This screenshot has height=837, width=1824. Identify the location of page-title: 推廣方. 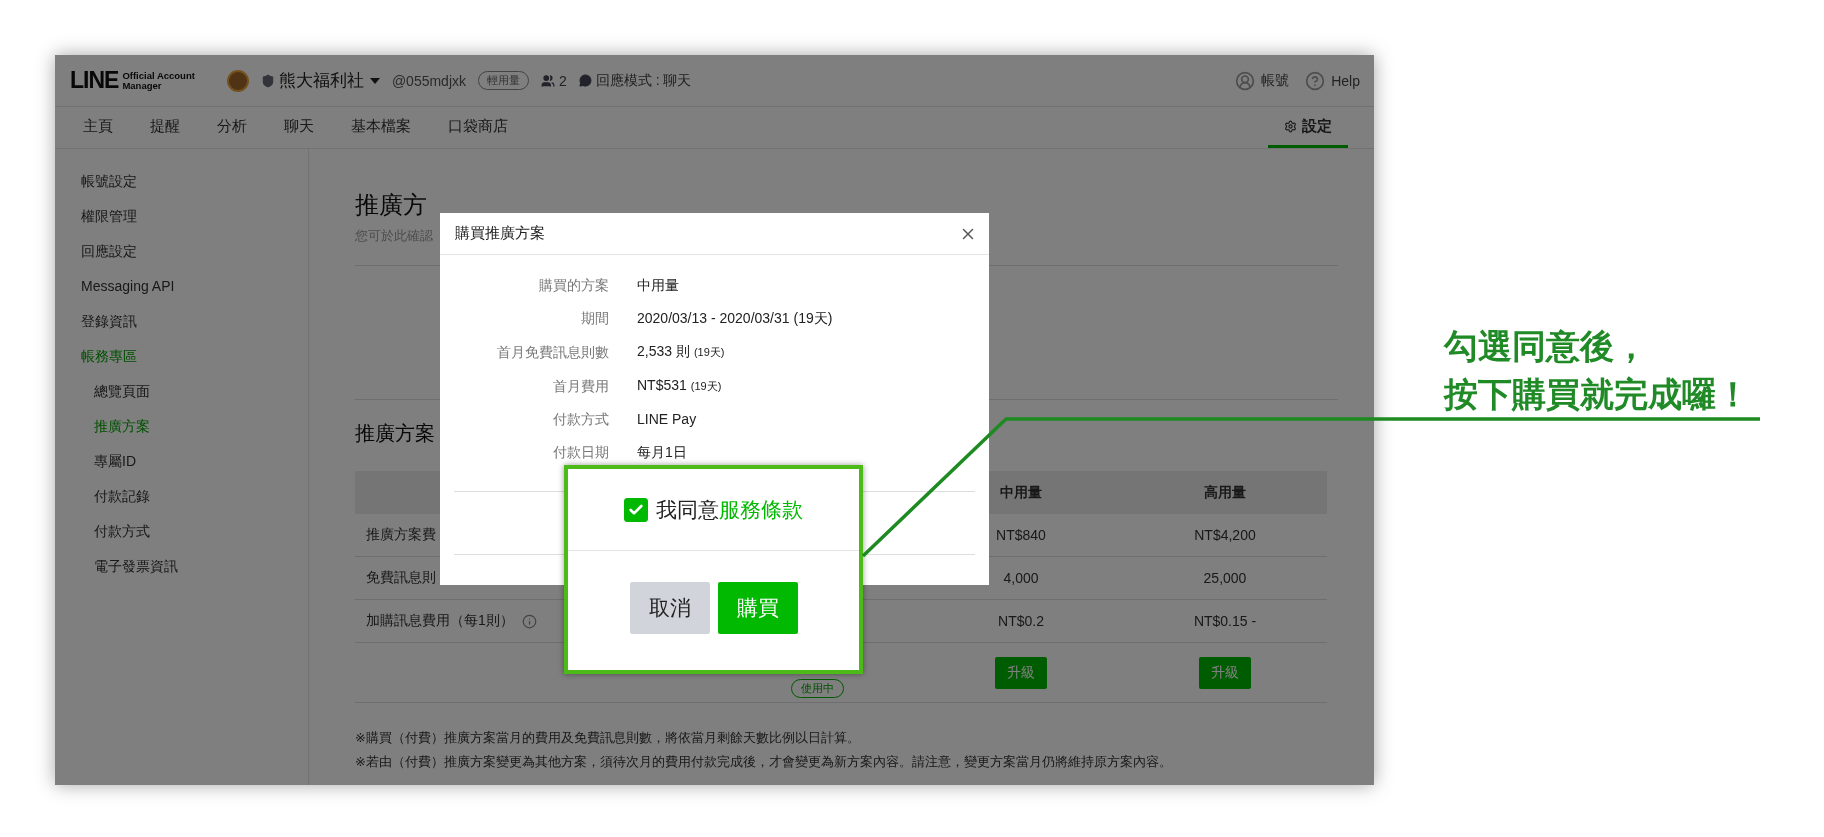
(391, 205).